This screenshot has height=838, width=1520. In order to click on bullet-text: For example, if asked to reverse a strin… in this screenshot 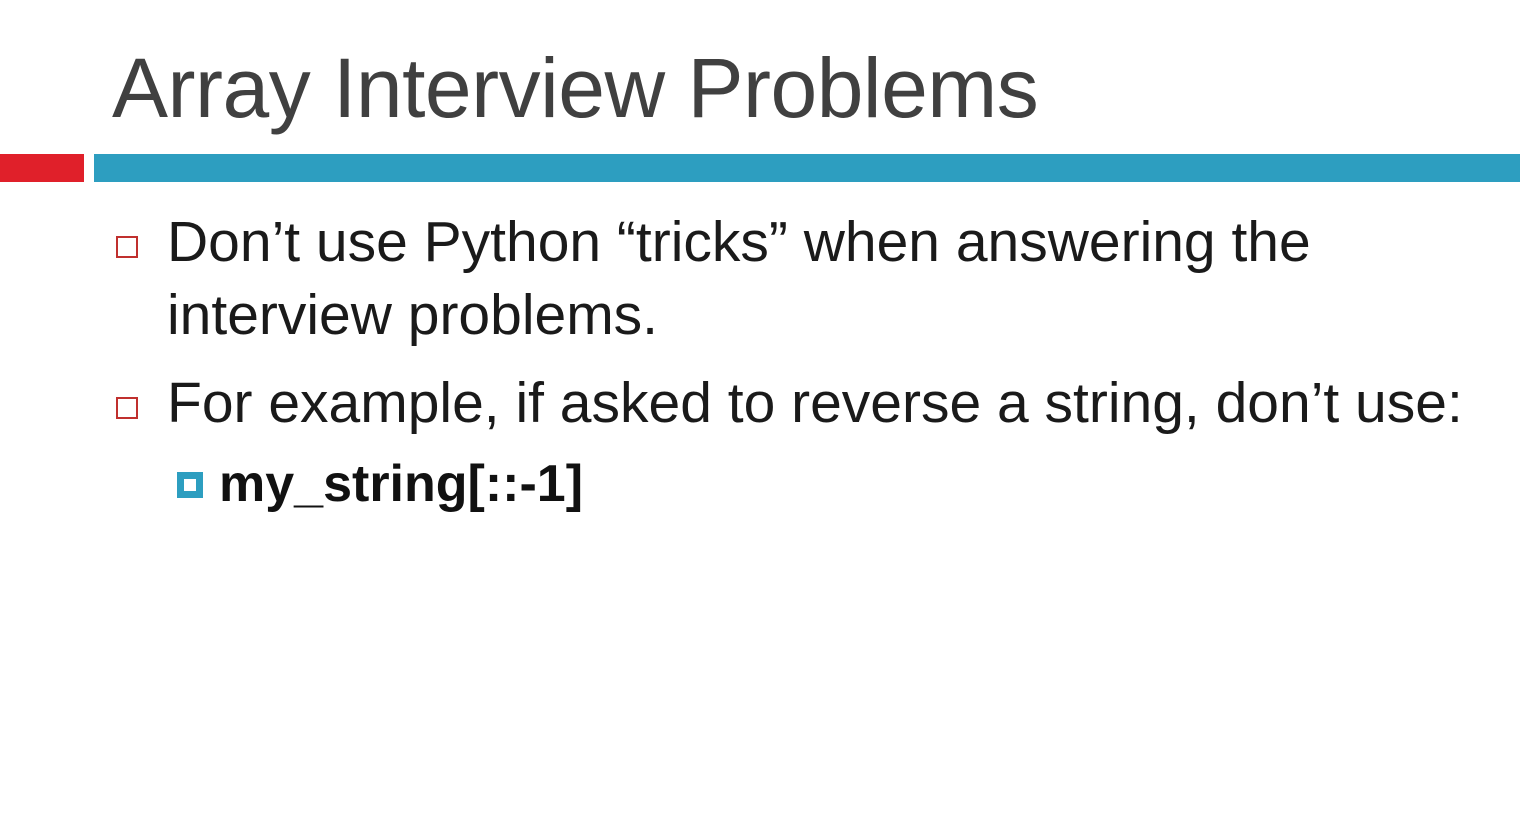, I will do `click(815, 403)`.